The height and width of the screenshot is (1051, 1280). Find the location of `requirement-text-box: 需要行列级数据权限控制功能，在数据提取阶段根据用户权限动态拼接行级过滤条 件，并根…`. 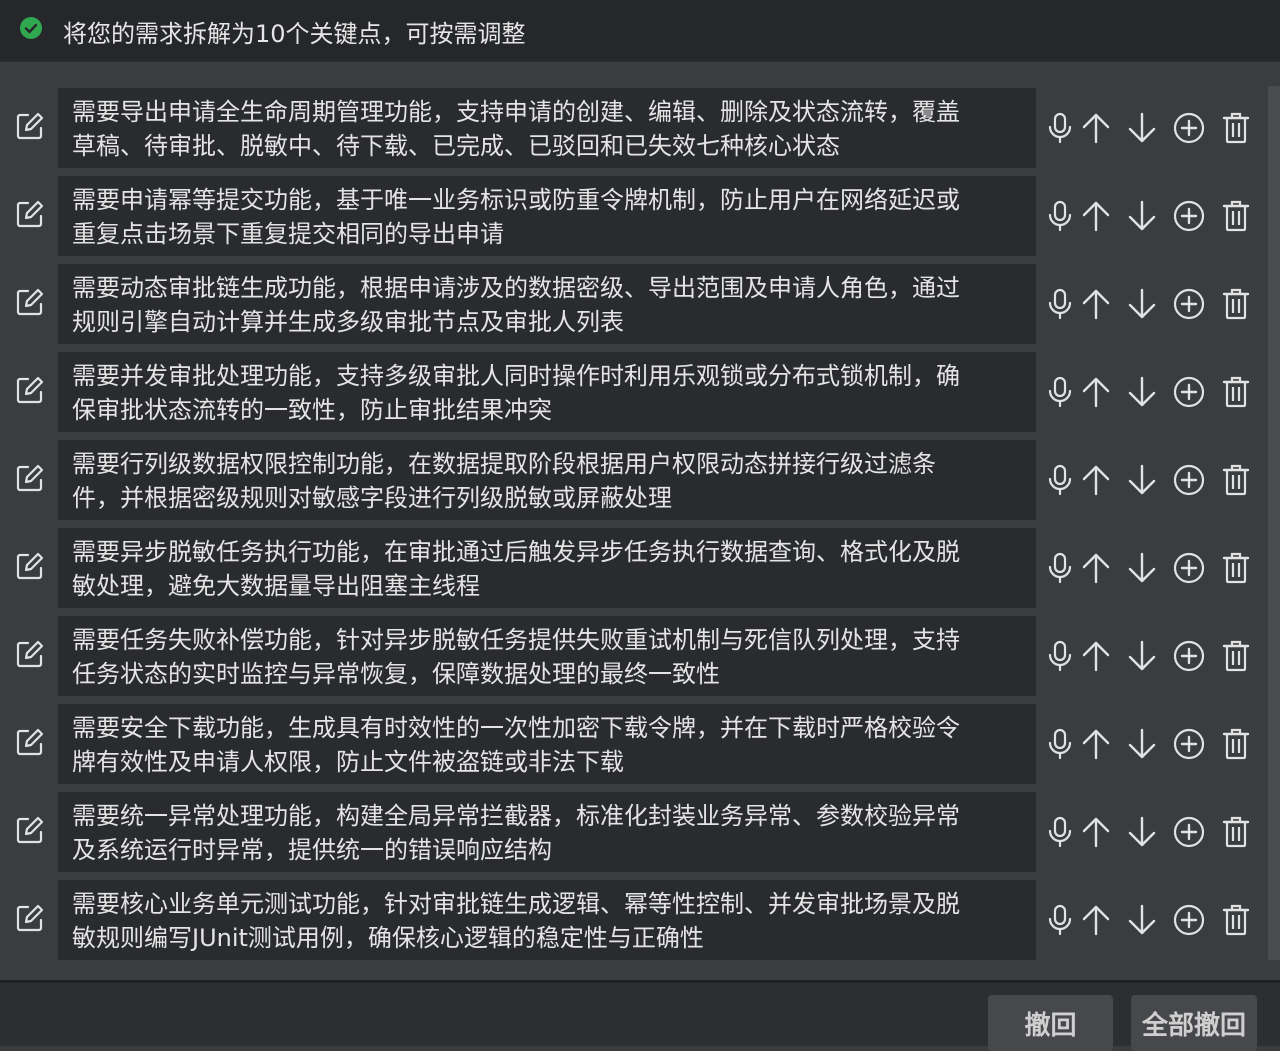

requirement-text-box: 需要行列级数据权限控制功能，在数据提取阶段根据用户权限动态拼接行级过滤条 件，并根… is located at coordinates (547, 480).